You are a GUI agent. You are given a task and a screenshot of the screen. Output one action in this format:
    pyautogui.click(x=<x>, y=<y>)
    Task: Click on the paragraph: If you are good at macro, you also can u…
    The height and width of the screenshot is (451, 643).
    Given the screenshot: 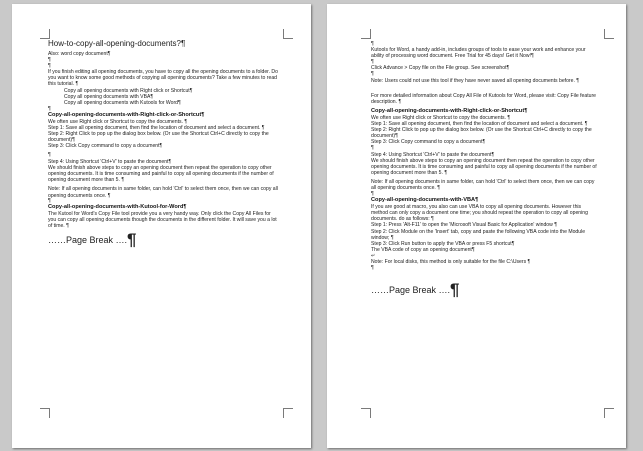 What is the action you would take?
    pyautogui.click(x=484, y=213)
    